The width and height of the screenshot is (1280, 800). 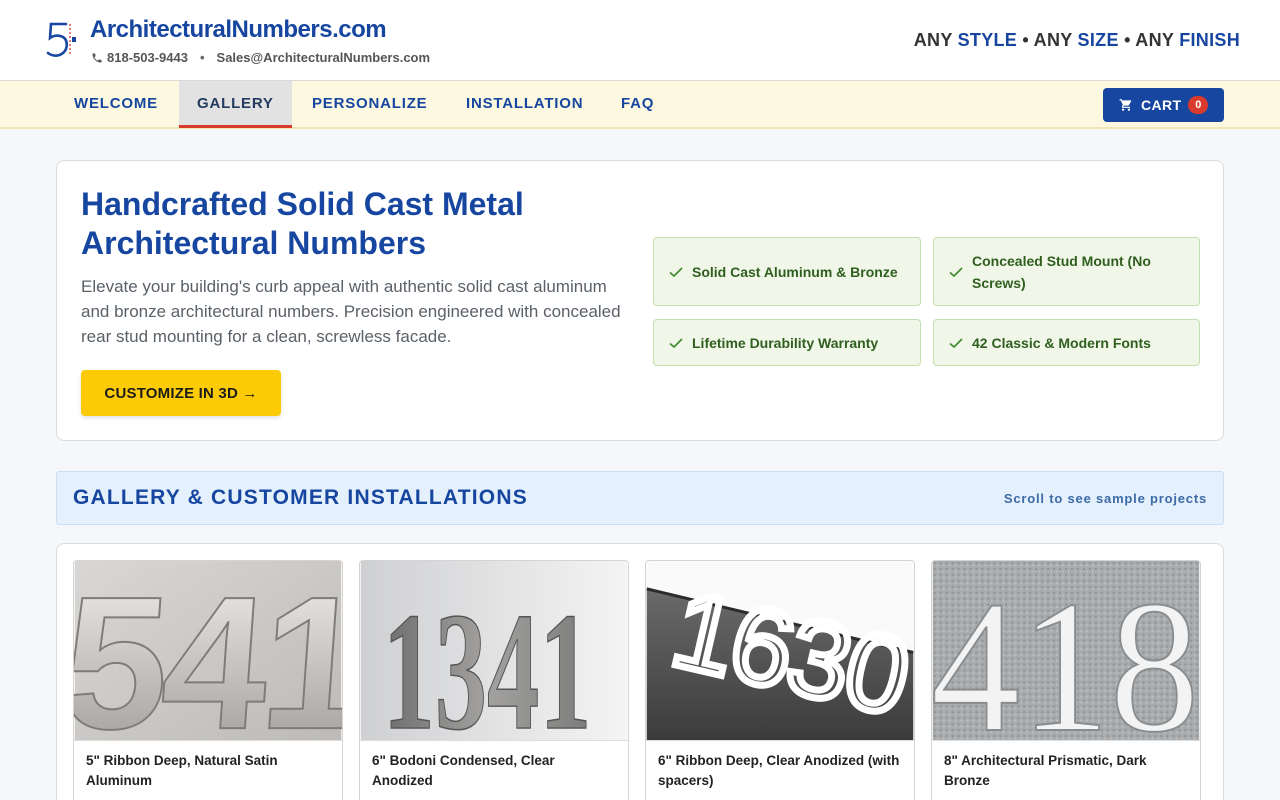 I want to click on cart-label: CART, so click(x=1161, y=105).